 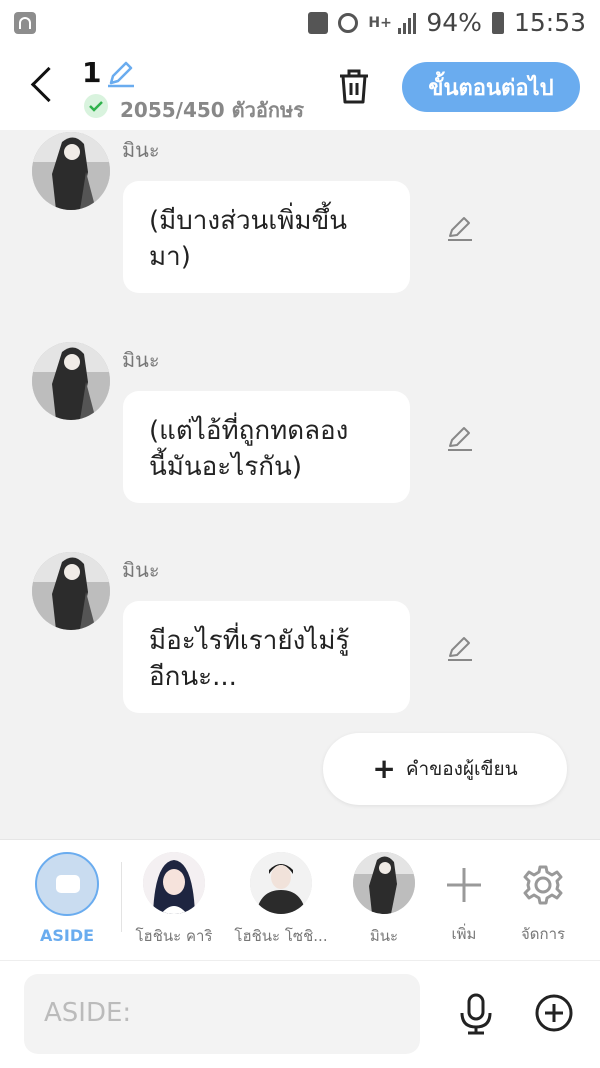 What do you see at coordinates (348, 22) in the screenshot?
I see `alarm-icon` at bounding box center [348, 22].